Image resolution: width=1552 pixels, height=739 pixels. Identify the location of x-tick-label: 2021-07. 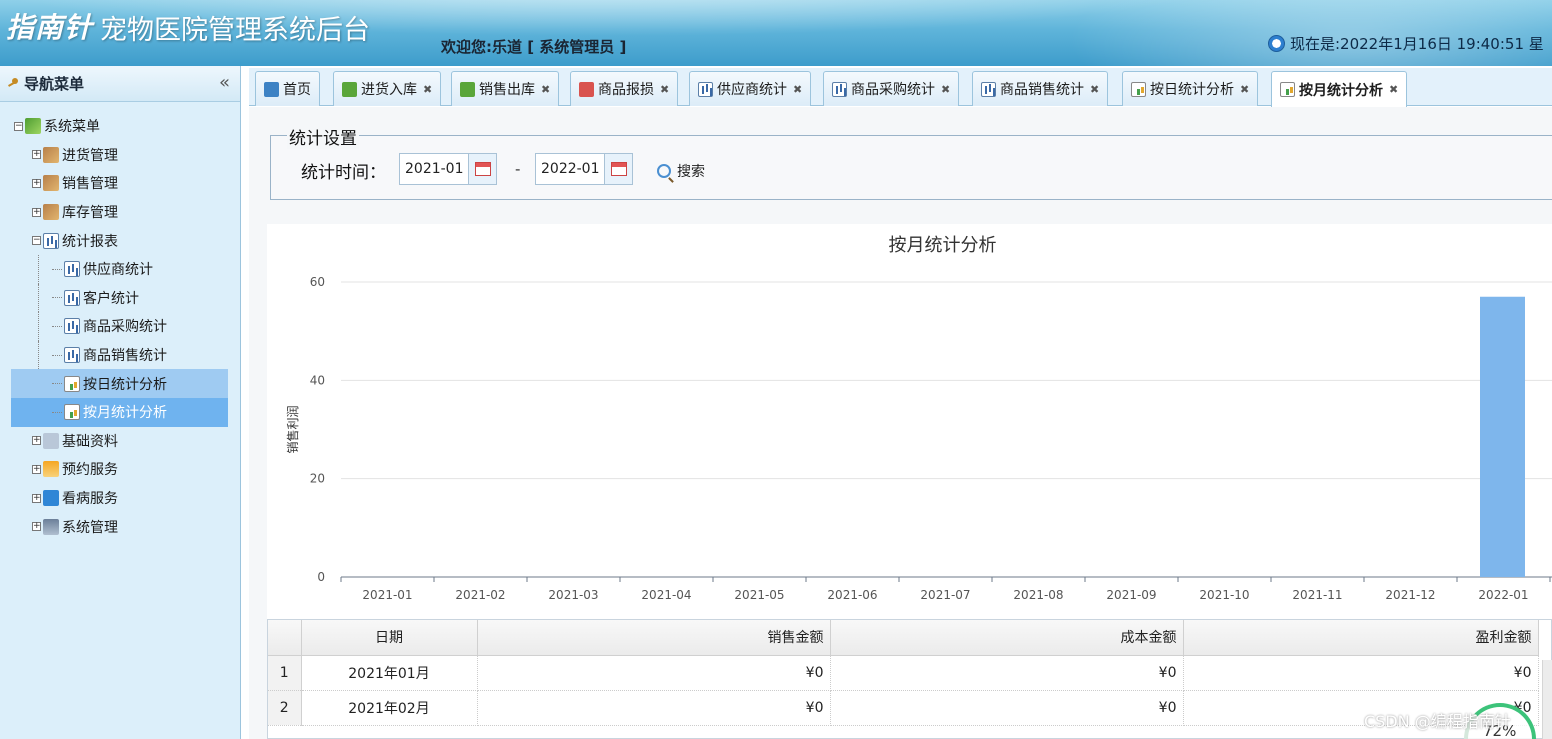
(945, 595).